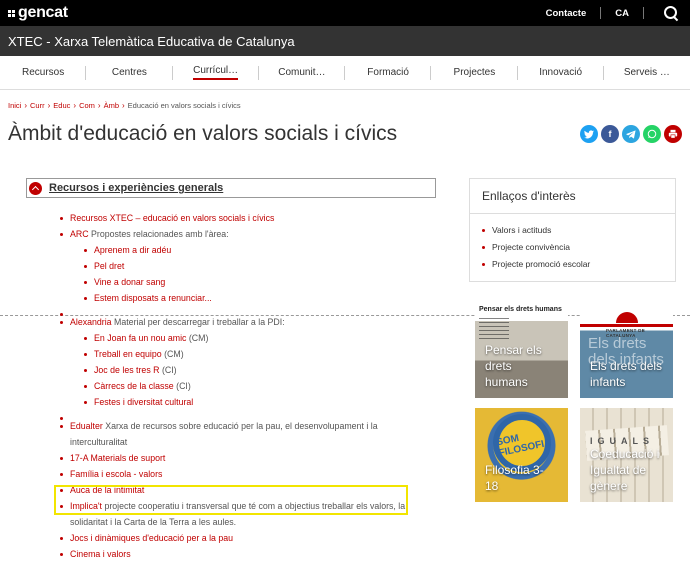  Describe the element at coordinates (610, 134) in the screenshot. I see `facebook-icon: f` at that location.